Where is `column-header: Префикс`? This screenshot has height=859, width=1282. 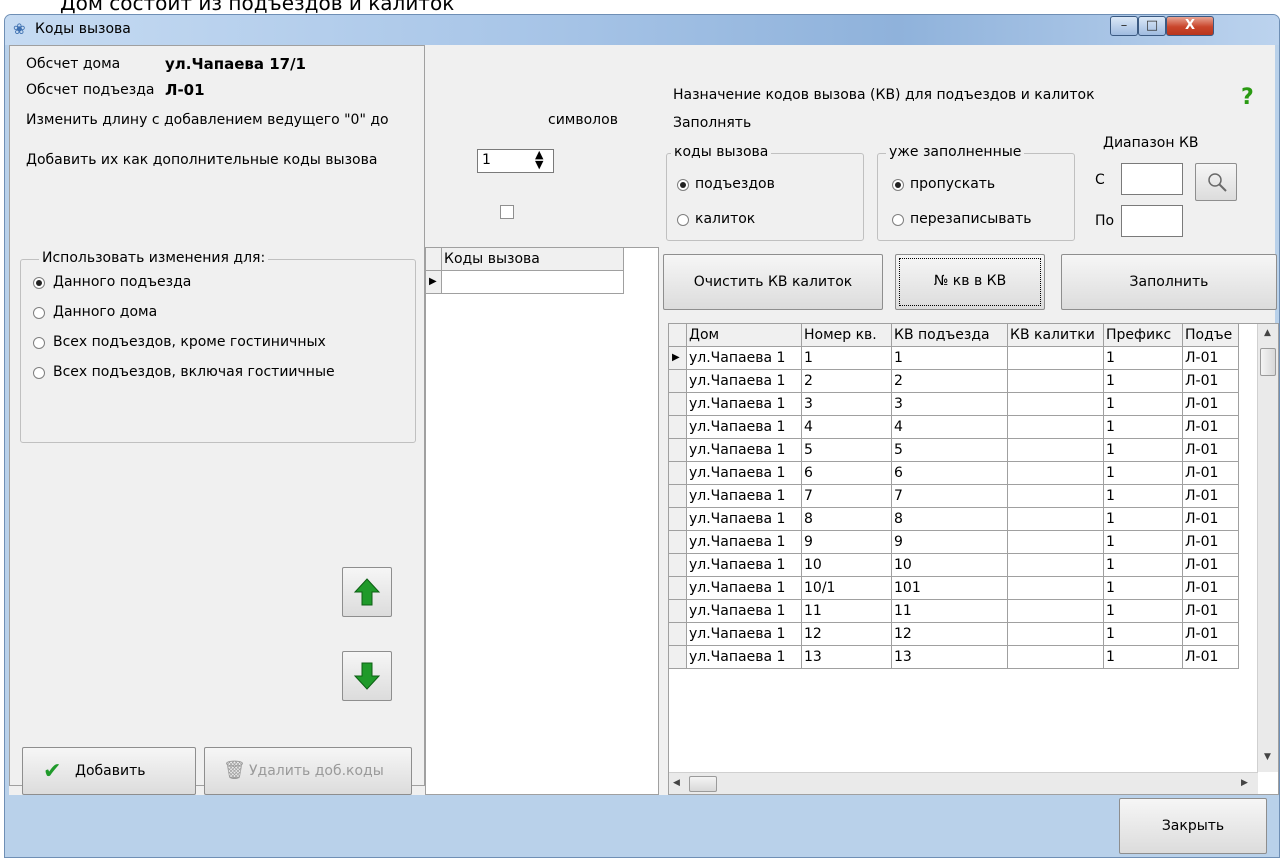 column-header: Префикс is located at coordinates (1143, 335).